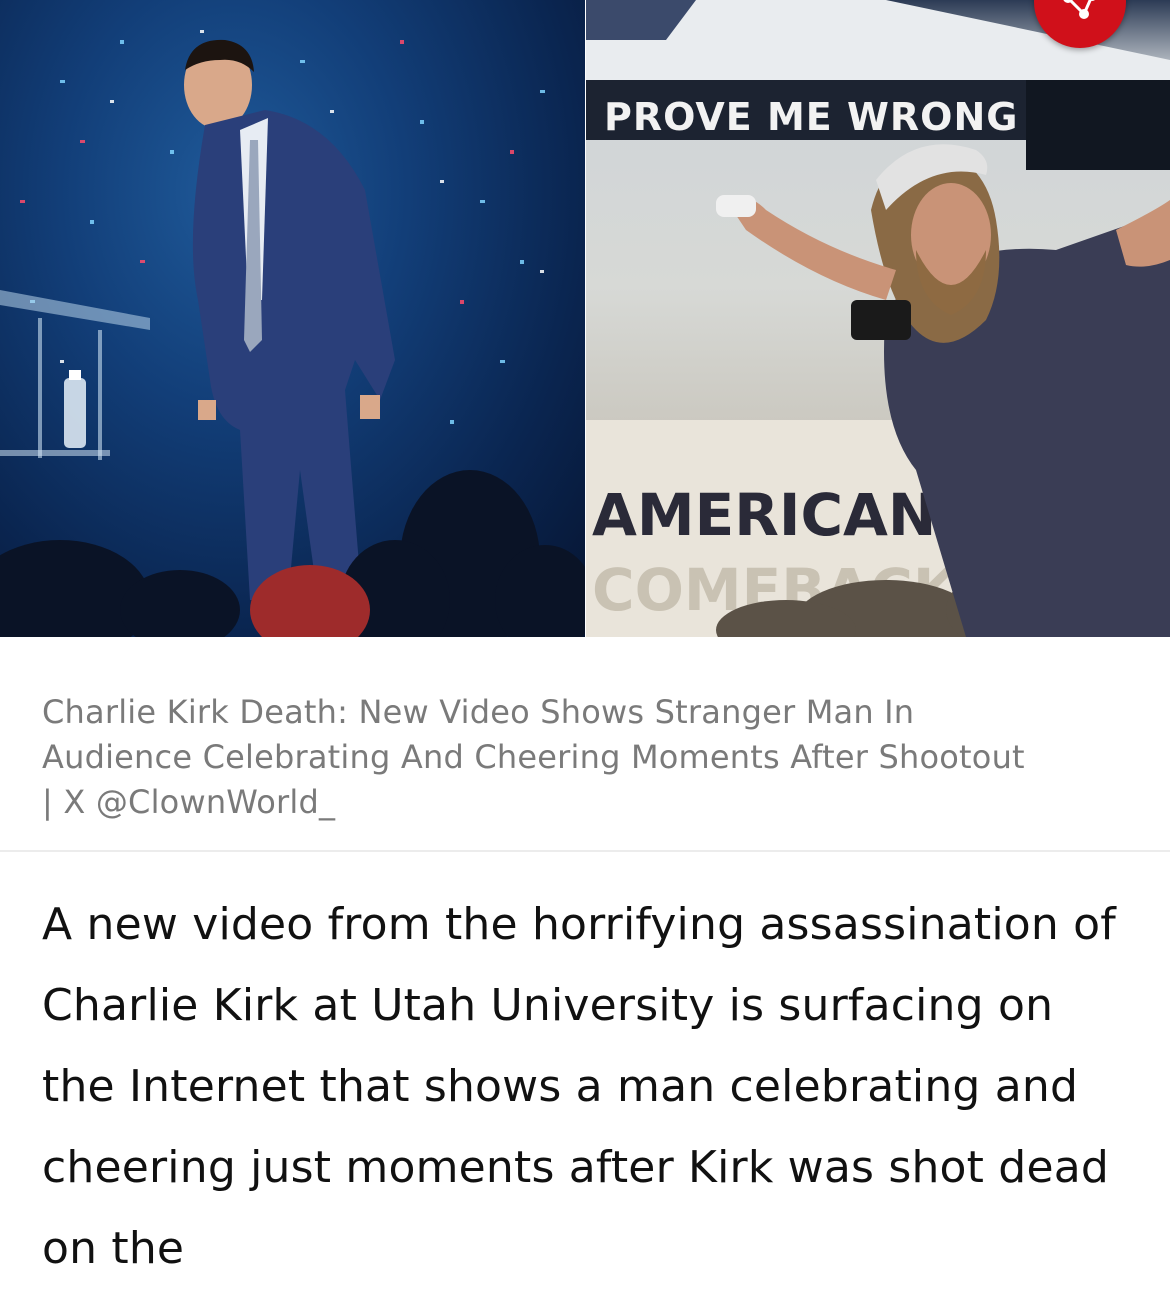 The width and height of the screenshot is (1170, 1291). Describe the element at coordinates (764, 515) in the screenshot. I see `banner-bottom-line1: AMERICAN` at that location.